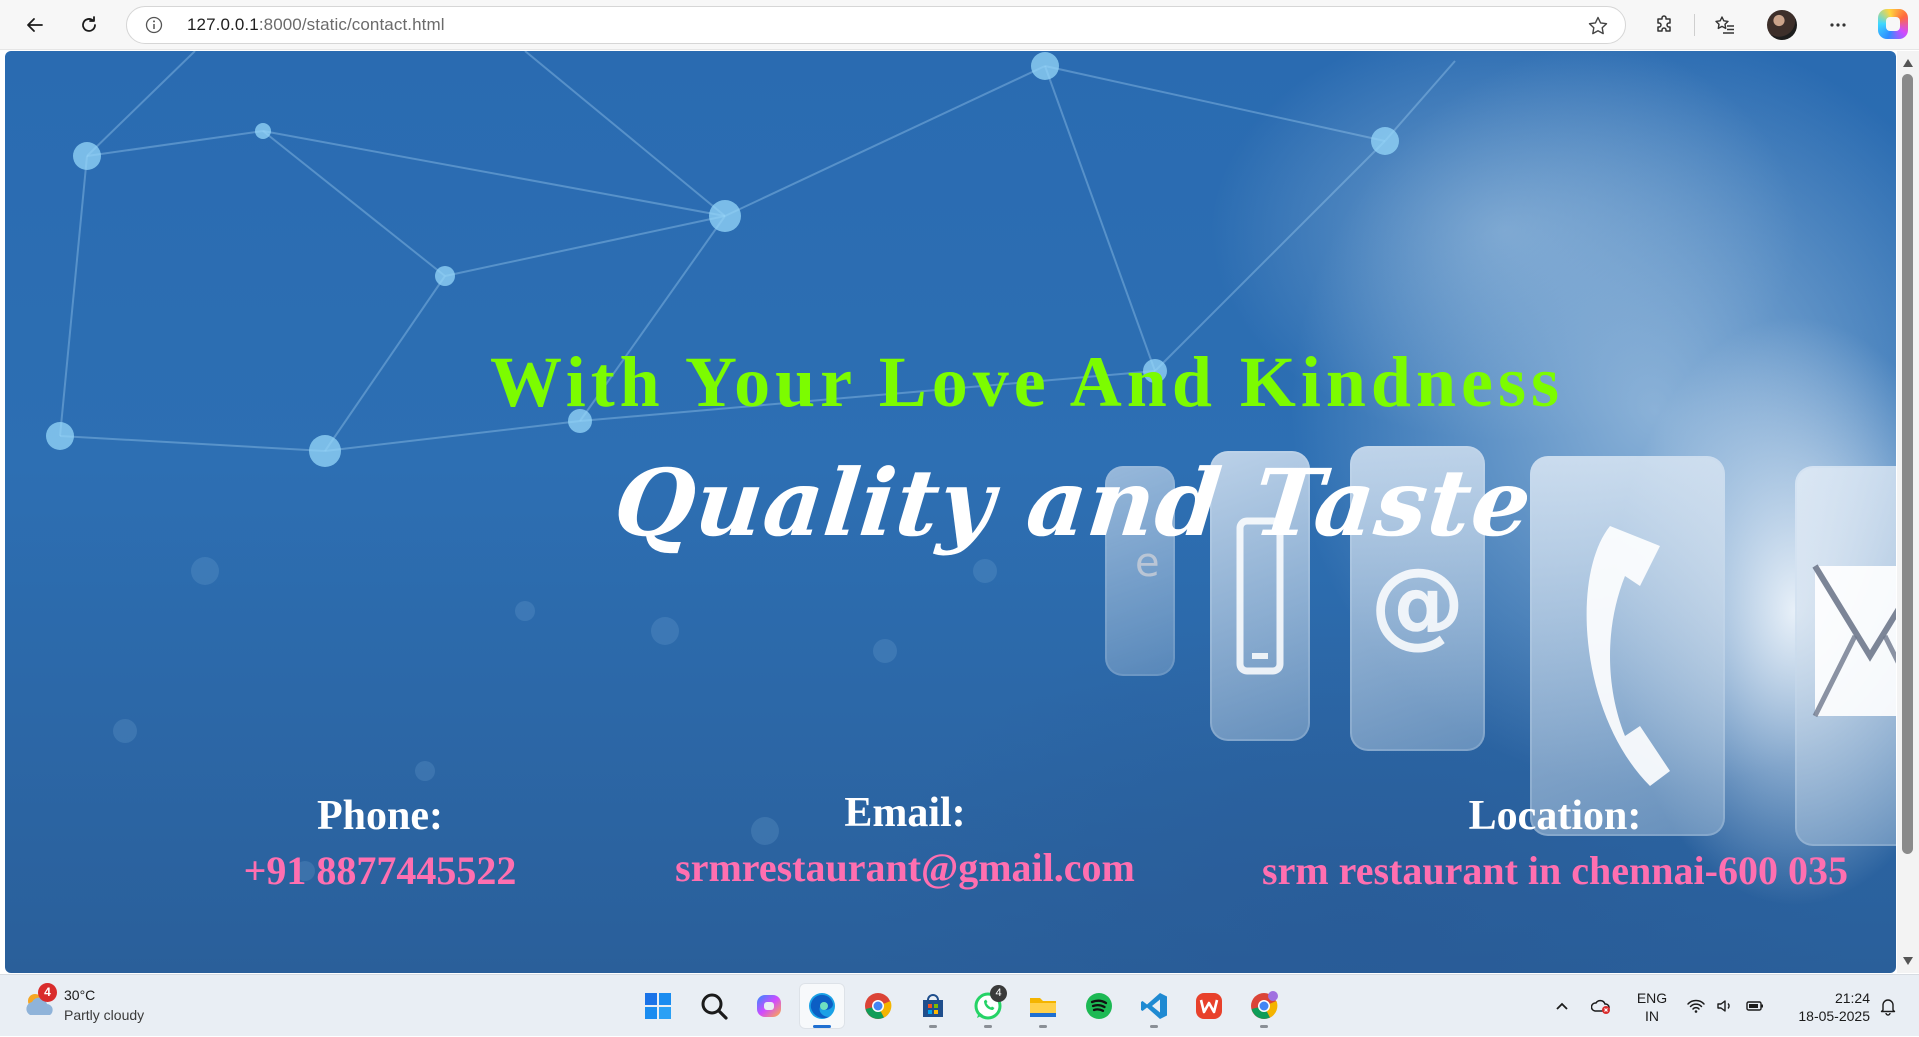 The width and height of the screenshot is (1919, 1037). What do you see at coordinates (998, 993) in the screenshot?
I see `whatsapp-badge: 4` at bounding box center [998, 993].